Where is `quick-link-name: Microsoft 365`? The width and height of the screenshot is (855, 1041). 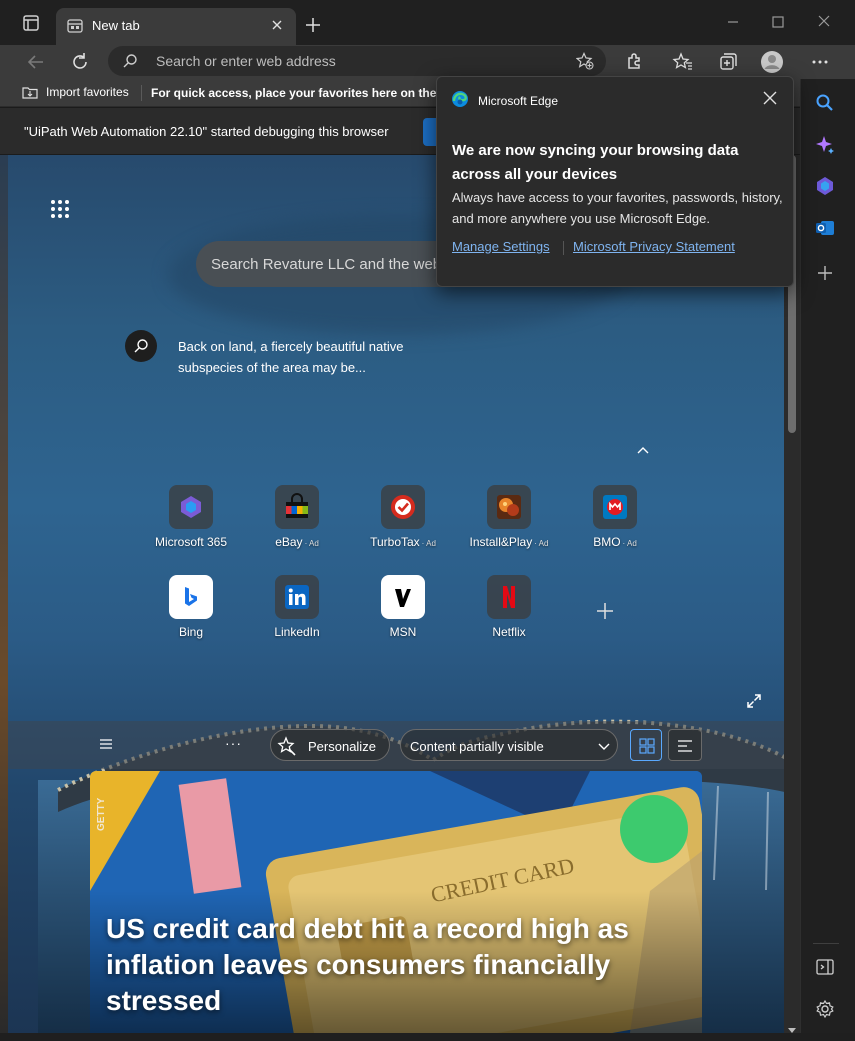
quick-link-name: Microsoft 365 is located at coordinates (191, 542).